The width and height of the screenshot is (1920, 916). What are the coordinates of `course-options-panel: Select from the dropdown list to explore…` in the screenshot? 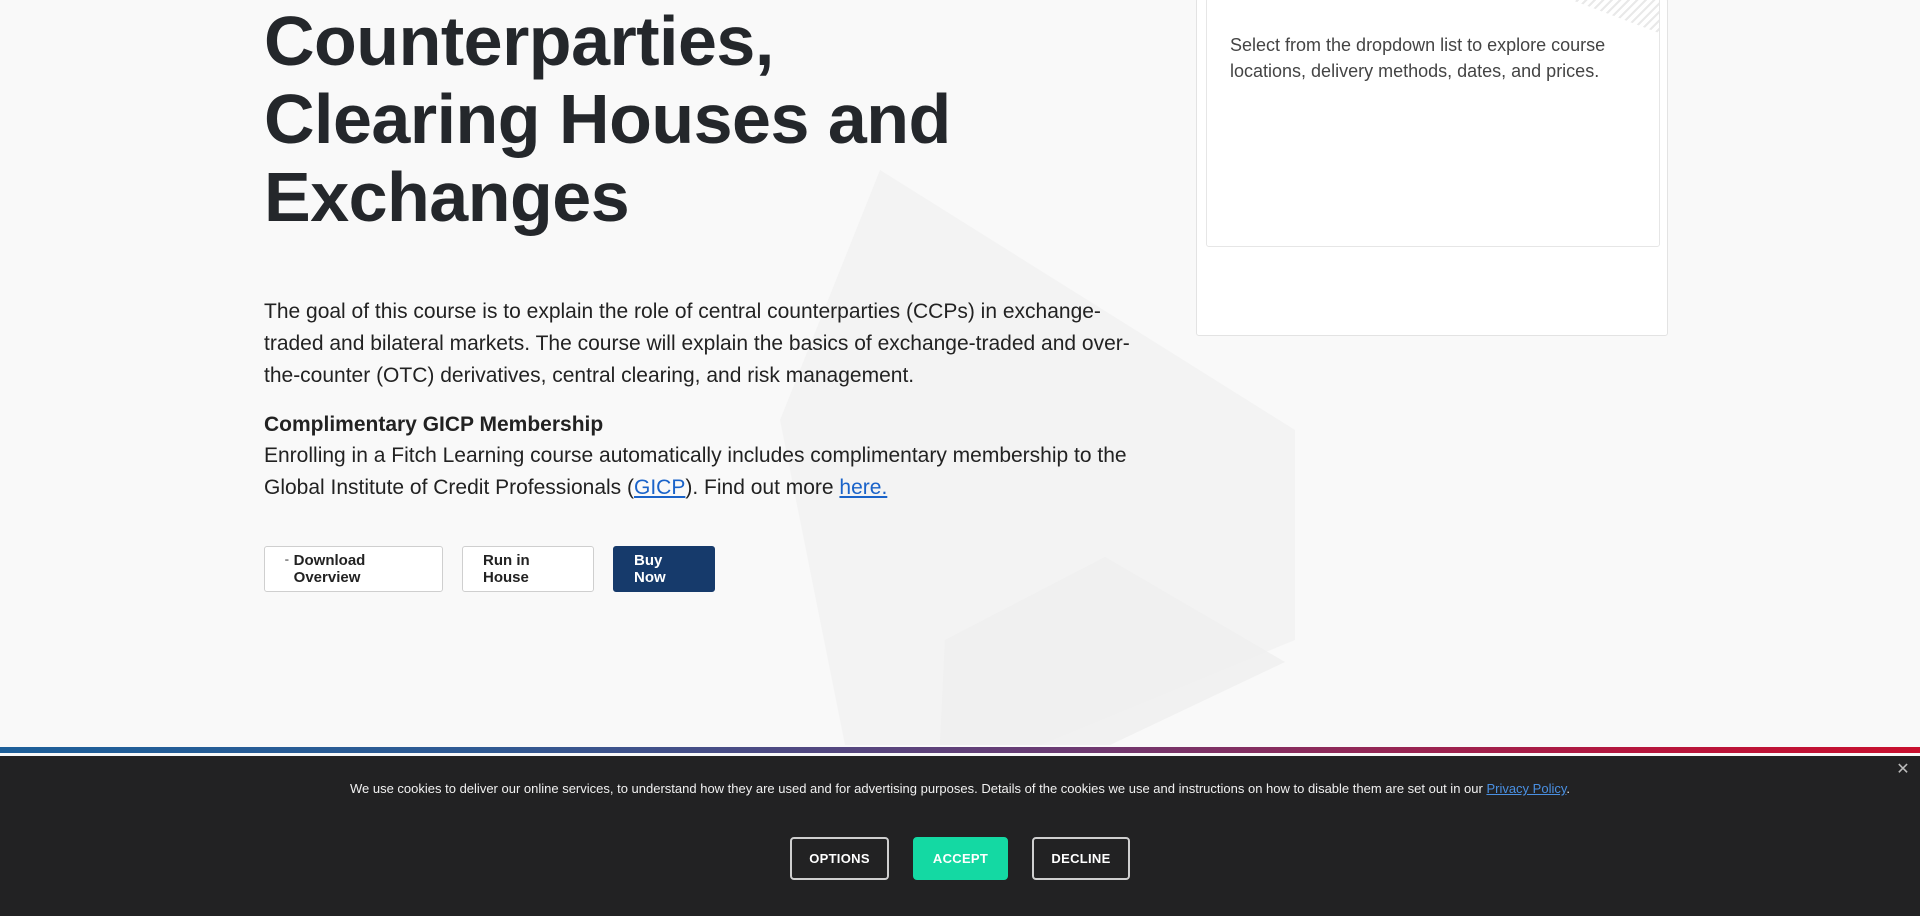 It's located at (1432, 168).